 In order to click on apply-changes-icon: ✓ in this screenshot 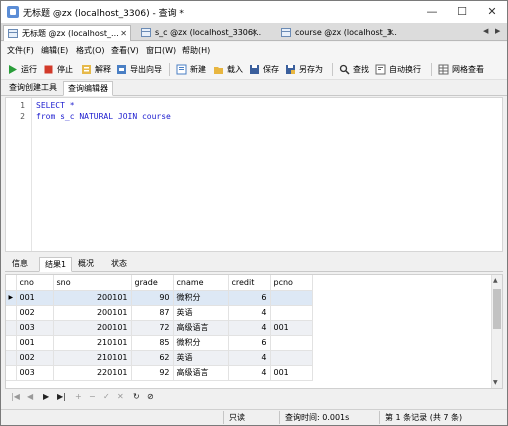, I will do `click(106, 396)`.